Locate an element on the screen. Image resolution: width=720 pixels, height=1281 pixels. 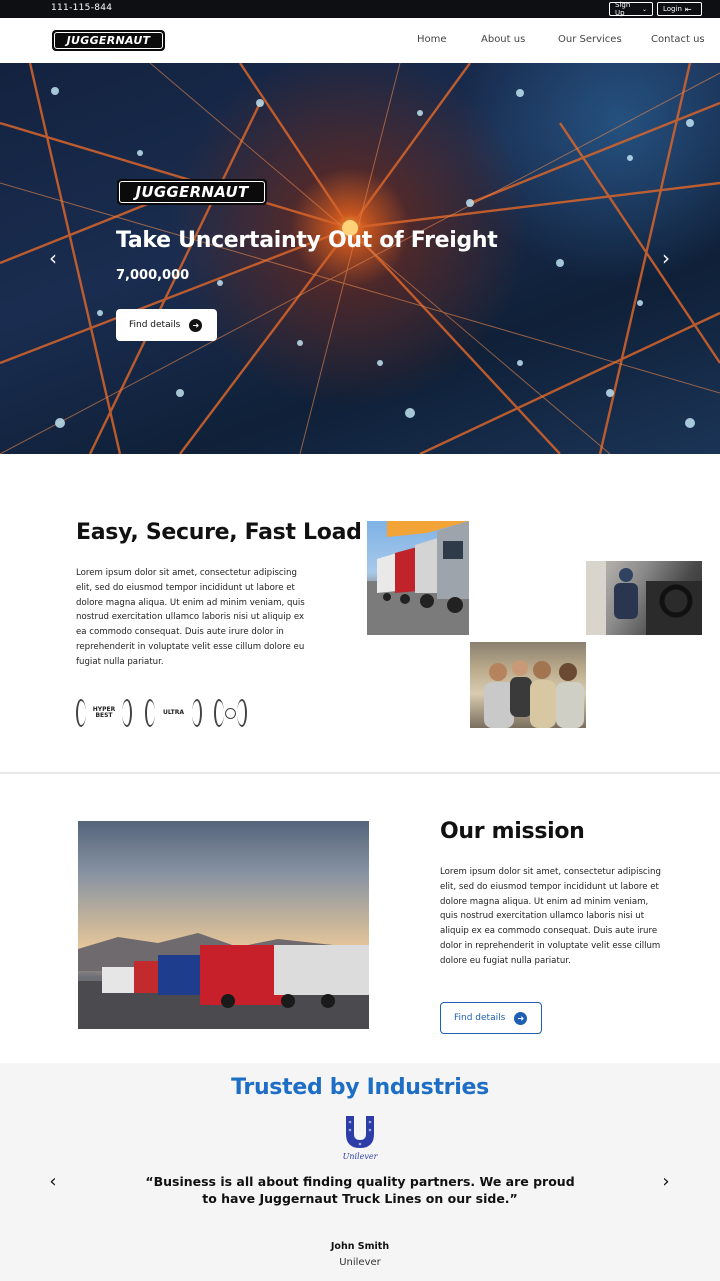
hero-subtitle: 7,000,000 is located at coordinates (153, 275).